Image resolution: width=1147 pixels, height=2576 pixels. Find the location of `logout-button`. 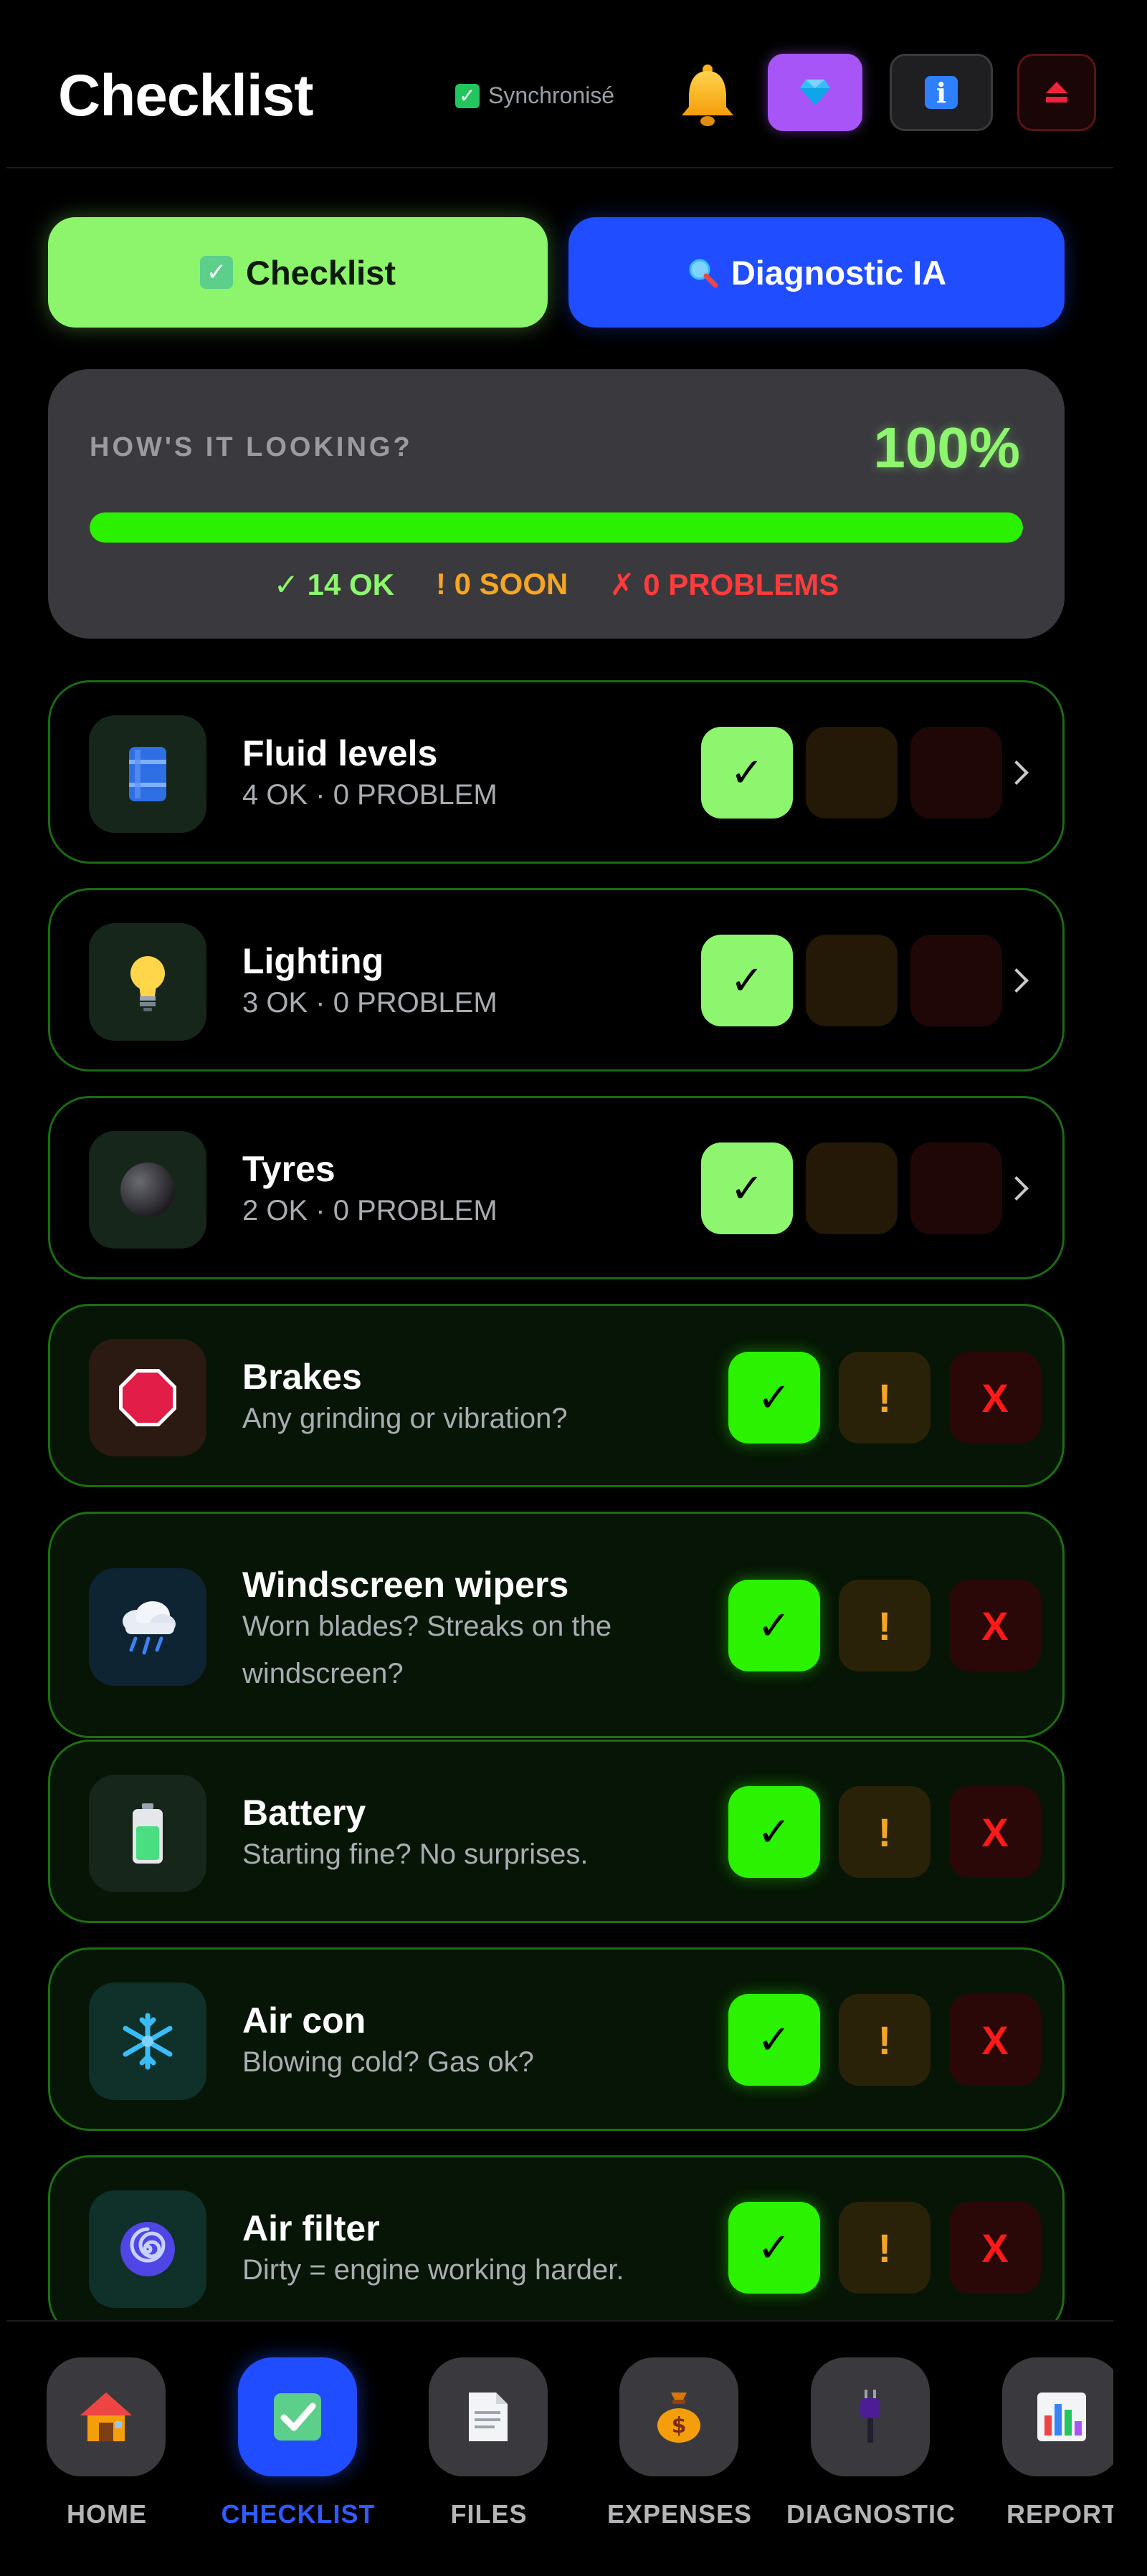

logout-button is located at coordinates (1056, 92).